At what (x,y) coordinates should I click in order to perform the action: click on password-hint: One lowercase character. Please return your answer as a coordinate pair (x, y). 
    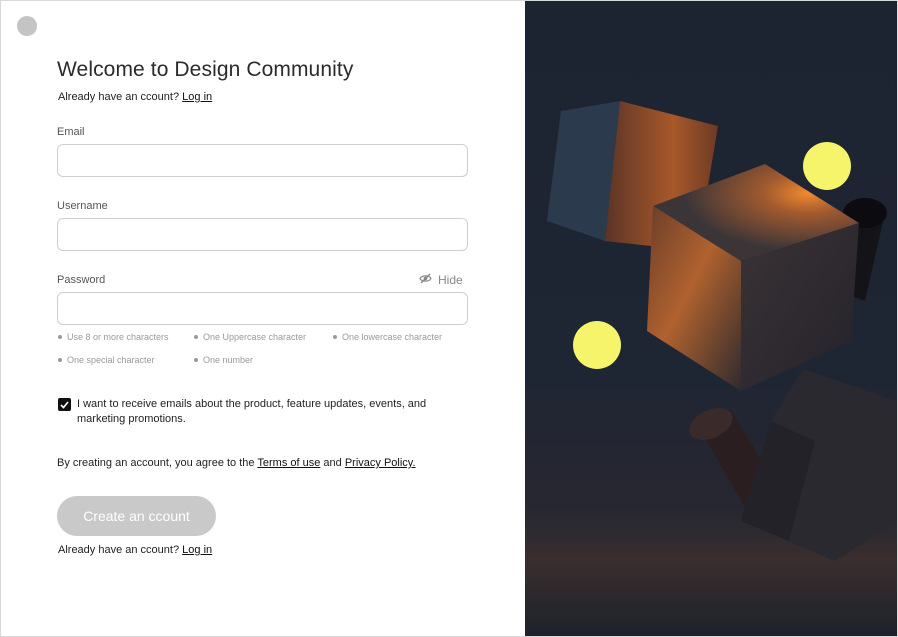
    Looking at the image, I should click on (387, 337).